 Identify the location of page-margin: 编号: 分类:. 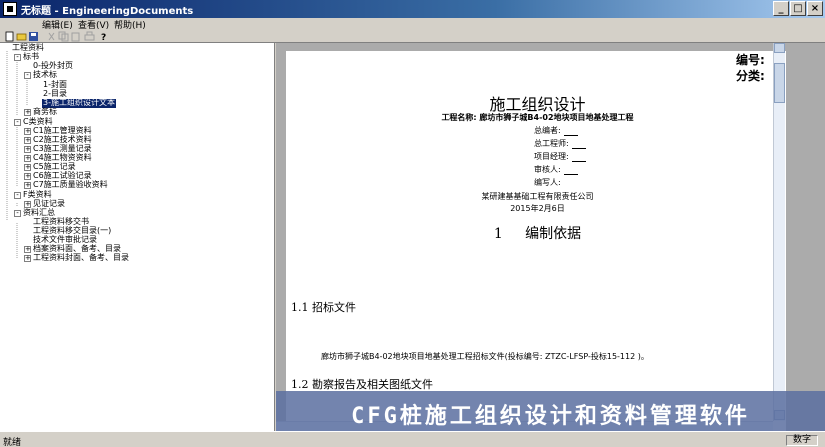
(780, 237).